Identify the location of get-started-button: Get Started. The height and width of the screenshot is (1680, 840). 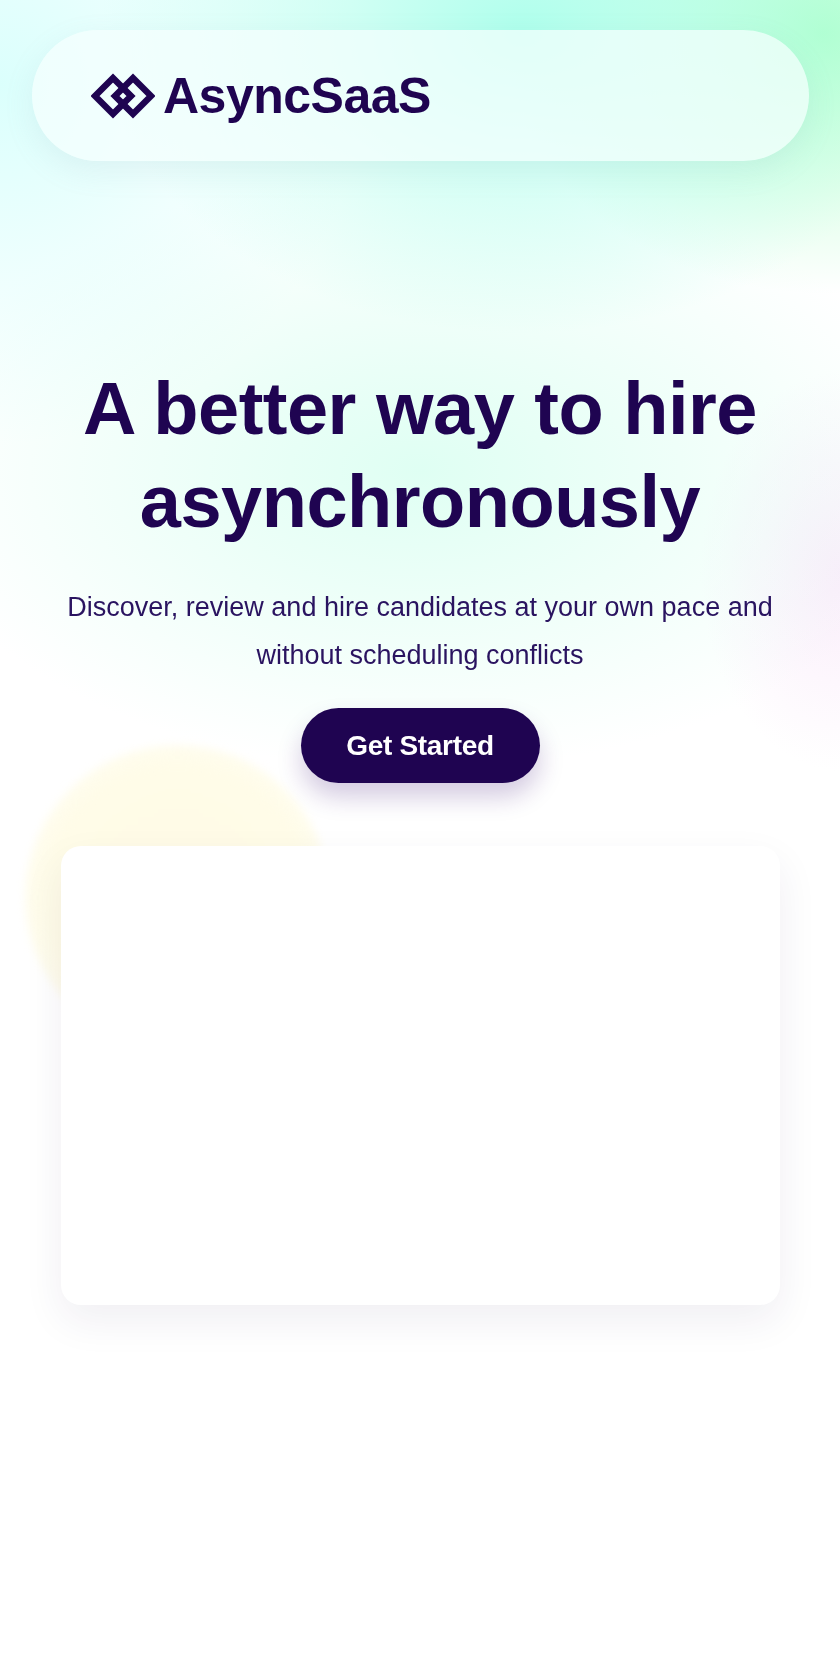
(420, 745).